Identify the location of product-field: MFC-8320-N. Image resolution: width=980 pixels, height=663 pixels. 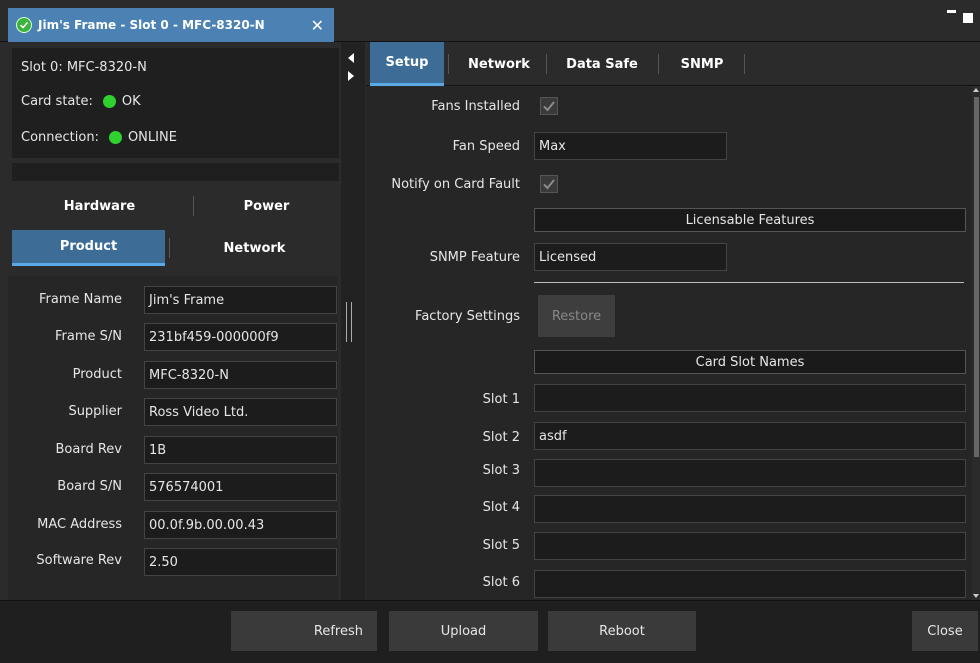
(240, 375).